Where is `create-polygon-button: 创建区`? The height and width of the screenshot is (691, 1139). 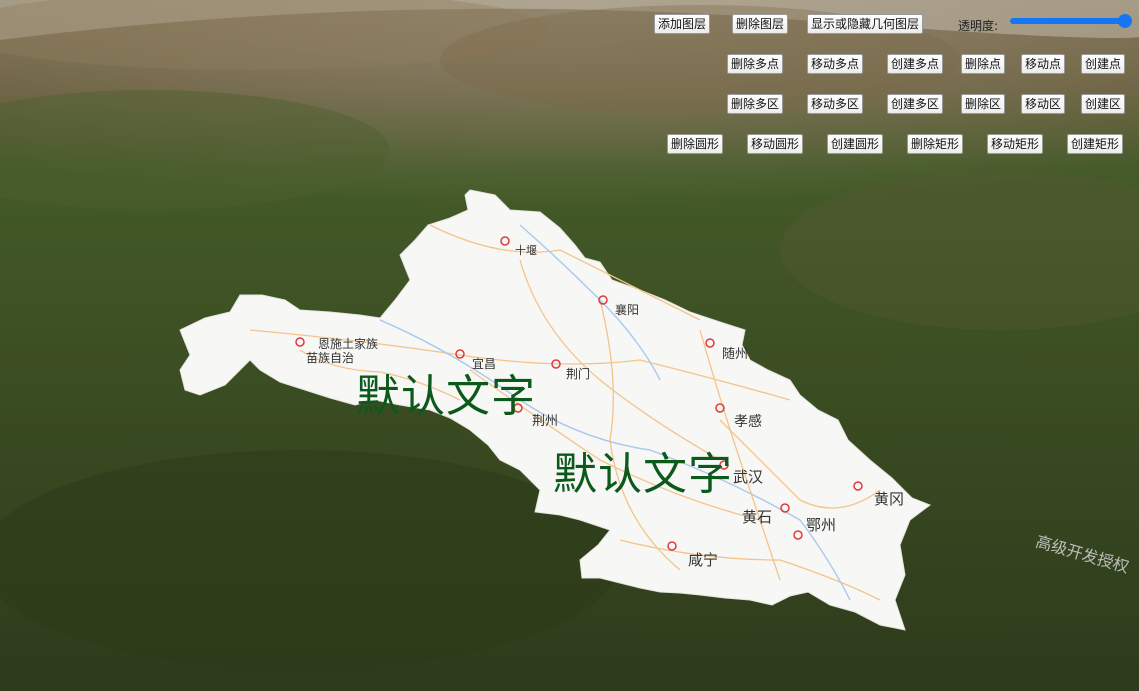
create-polygon-button: 创建区 is located at coordinates (1103, 104).